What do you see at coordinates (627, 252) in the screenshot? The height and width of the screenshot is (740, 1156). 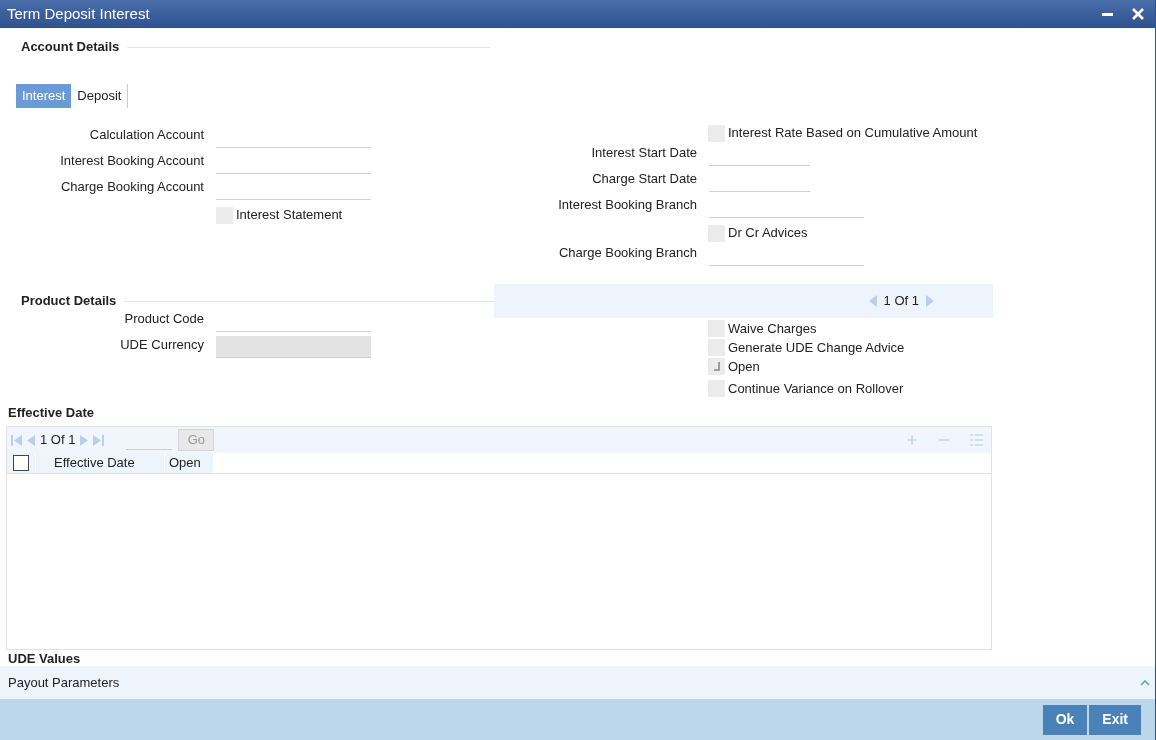 I see `field-label: Charge Booking Branch` at bounding box center [627, 252].